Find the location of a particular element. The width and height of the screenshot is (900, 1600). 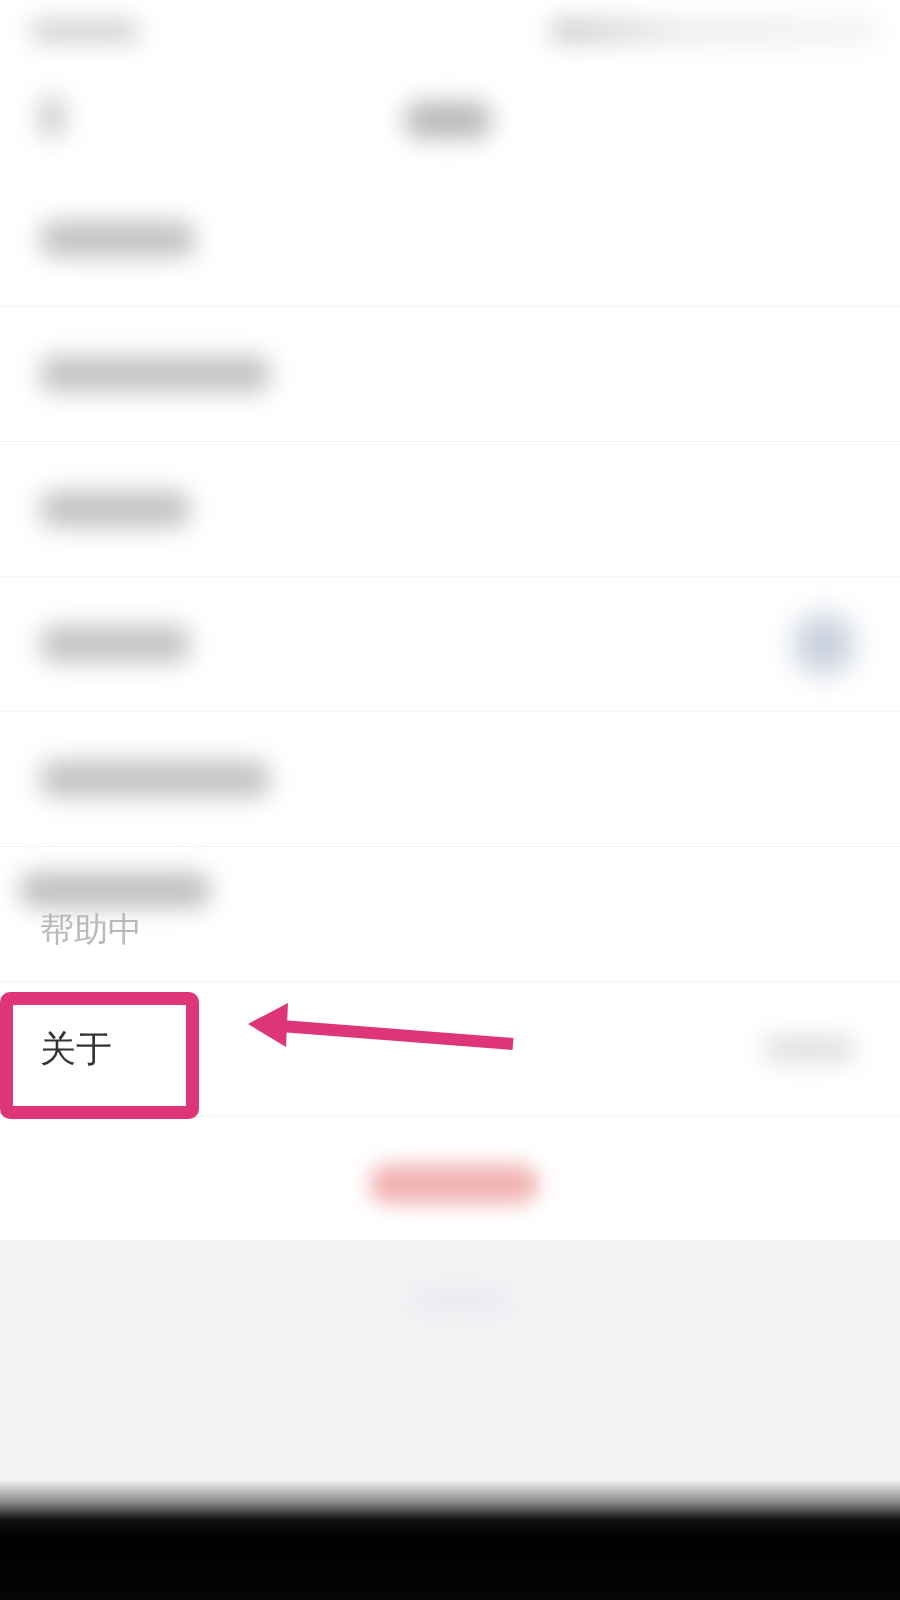

menu-item-label: 关于 is located at coordinates (76, 1049).